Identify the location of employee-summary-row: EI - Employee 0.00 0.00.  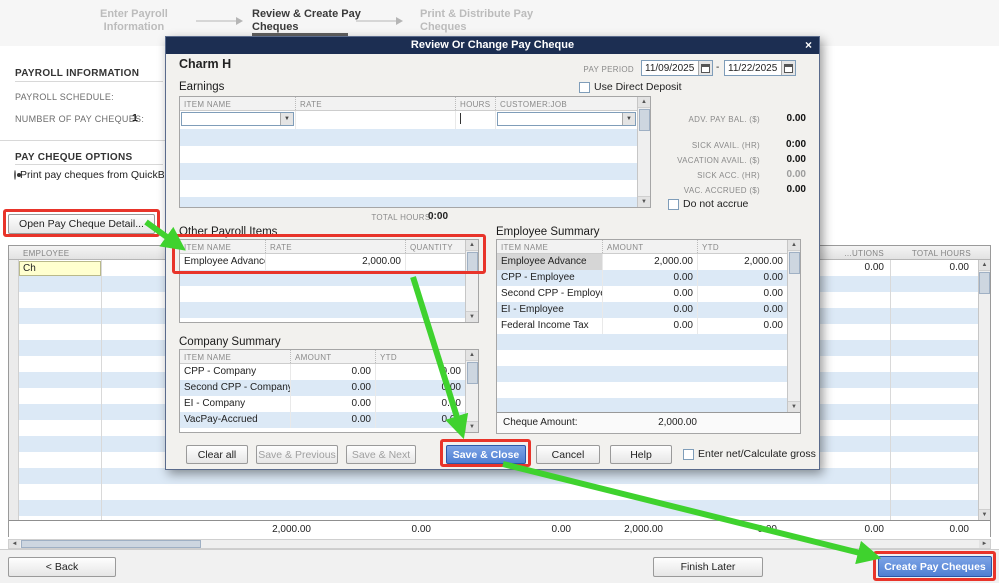
(642, 310).